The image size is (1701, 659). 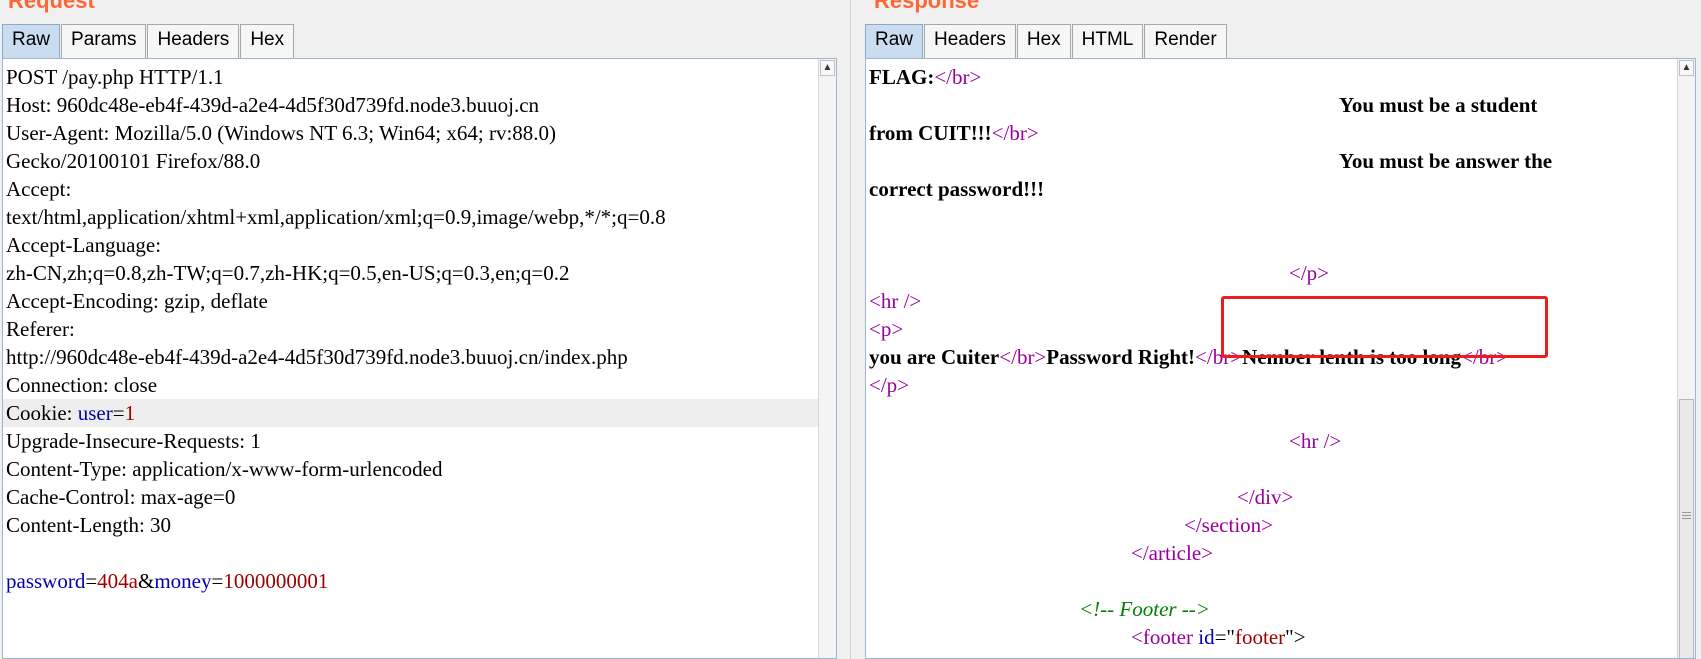 What do you see at coordinates (1165, 637) in the screenshot?
I see `html-tag: <footer` at bounding box center [1165, 637].